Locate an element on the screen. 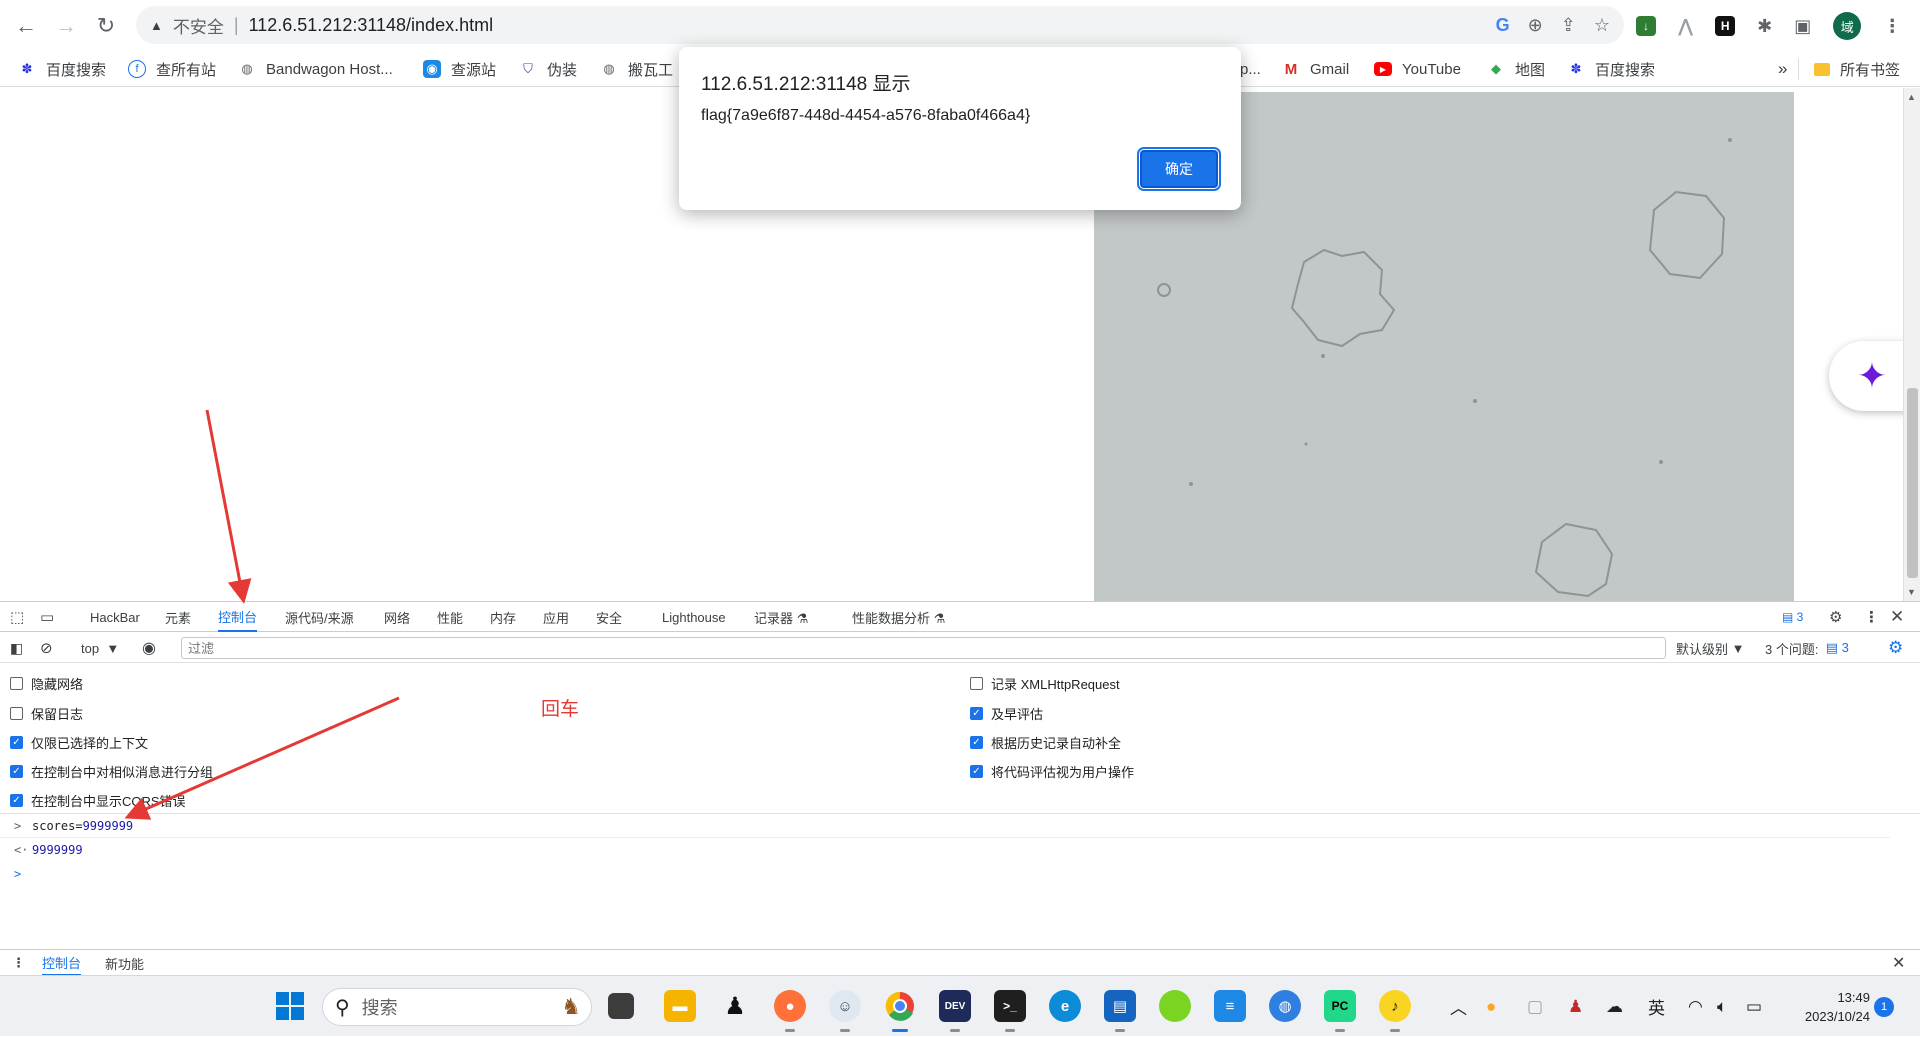  ime-indicator: 英 is located at coordinates (1656, 1006).